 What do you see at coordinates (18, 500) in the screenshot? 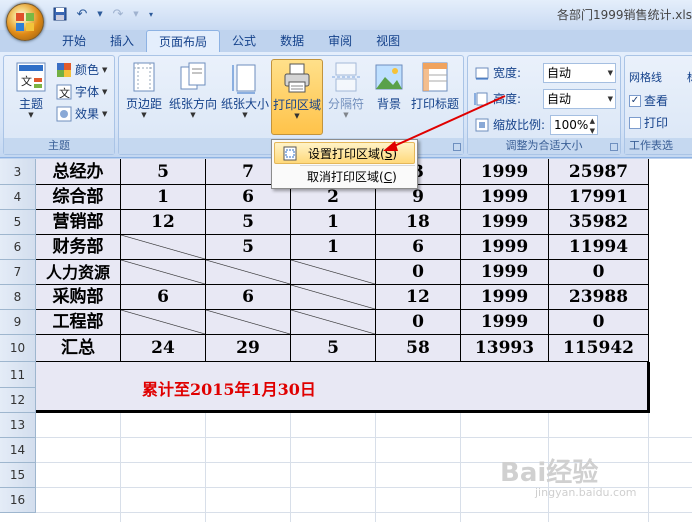
I see `row-header: 16` at bounding box center [18, 500].